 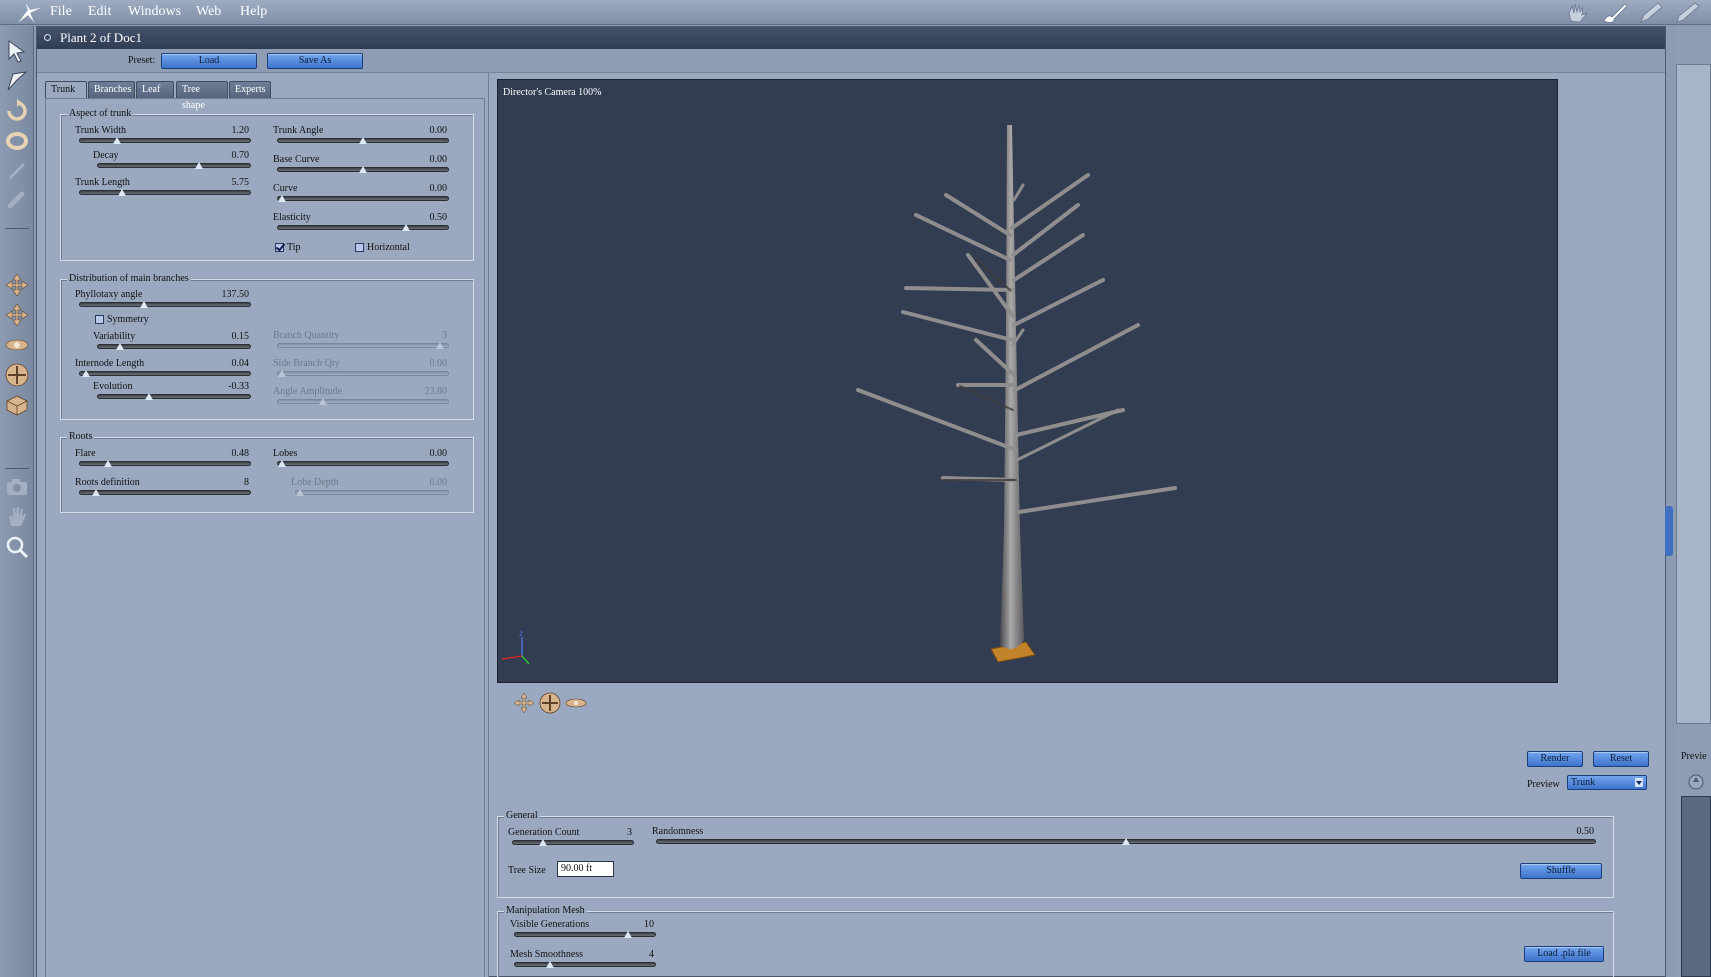 I want to click on scale-camera-icon, so click(x=576, y=703).